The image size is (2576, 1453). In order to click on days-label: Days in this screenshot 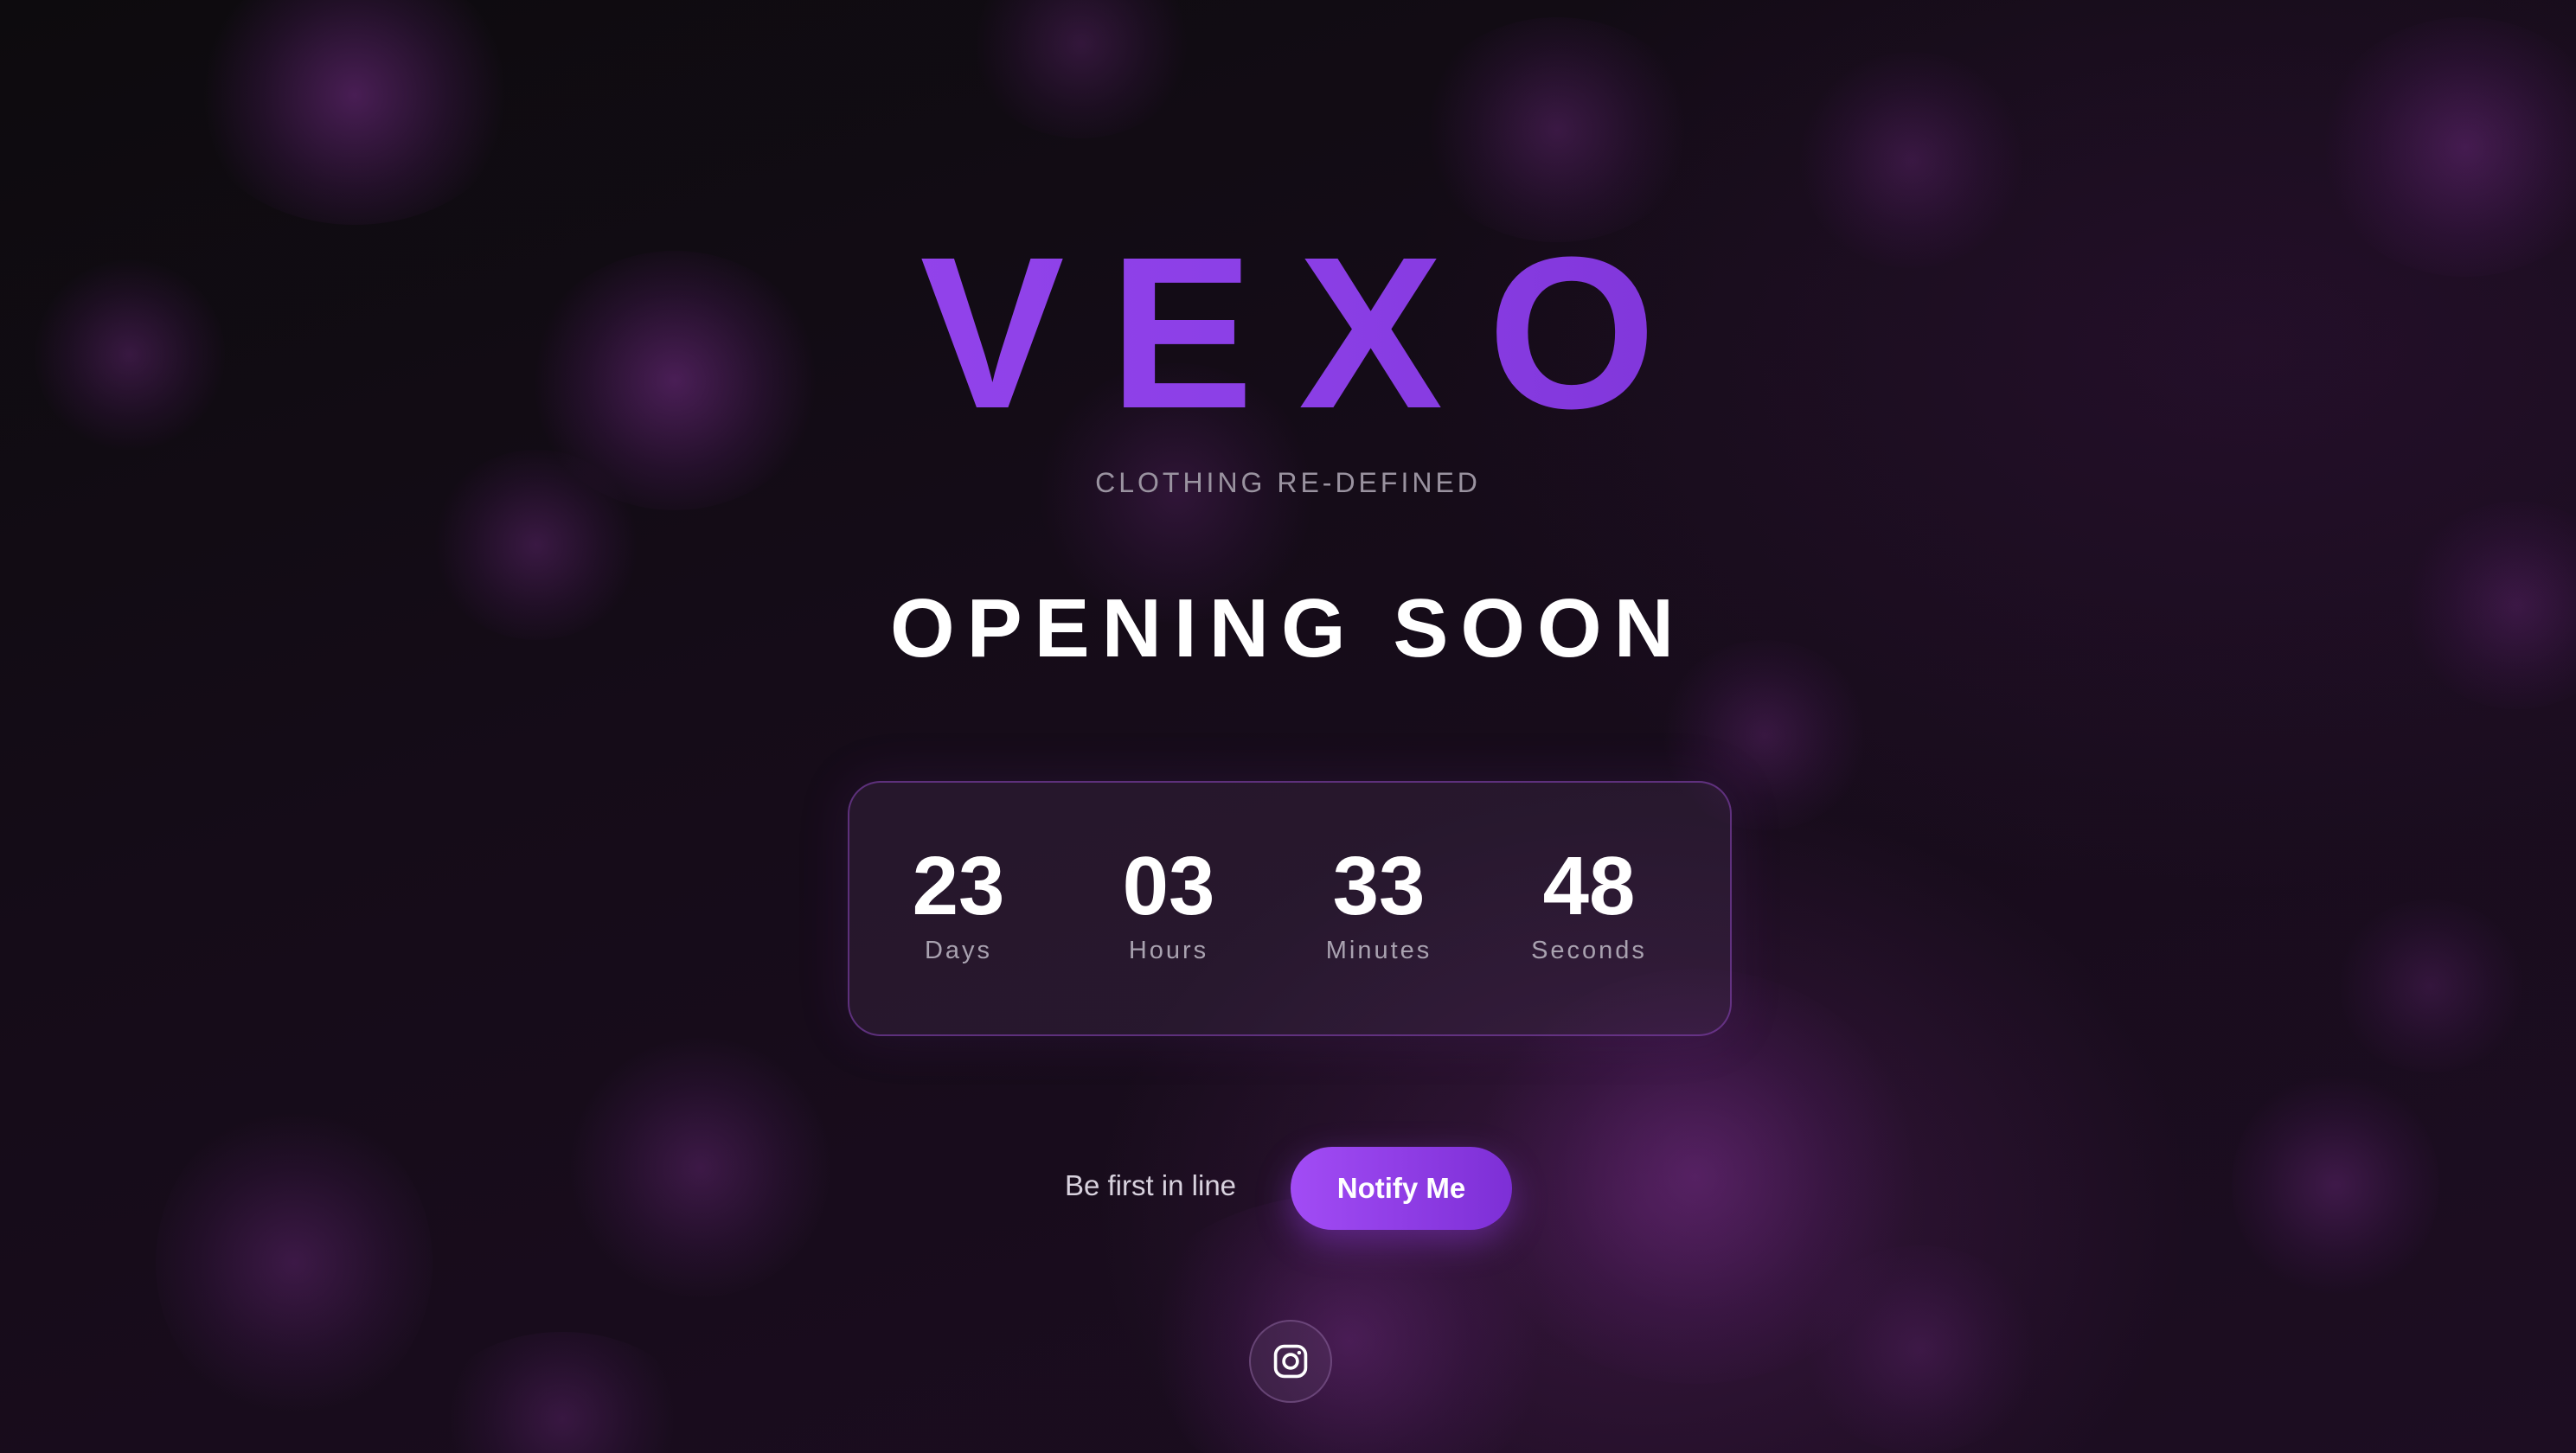, I will do `click(959, 950)`.